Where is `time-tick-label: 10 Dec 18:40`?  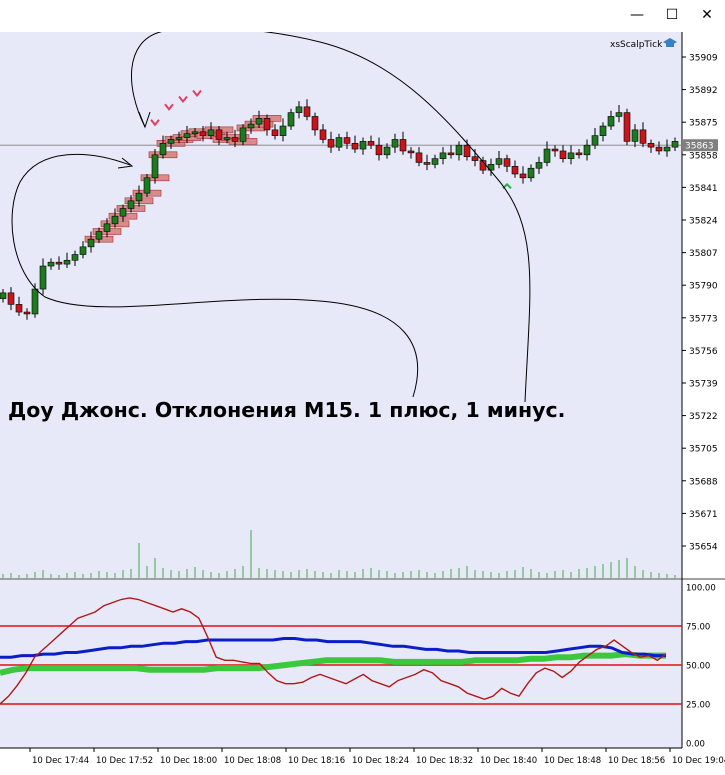
time-tick-label: 10 Dec 18:40 is located at coordinates (508, 761).